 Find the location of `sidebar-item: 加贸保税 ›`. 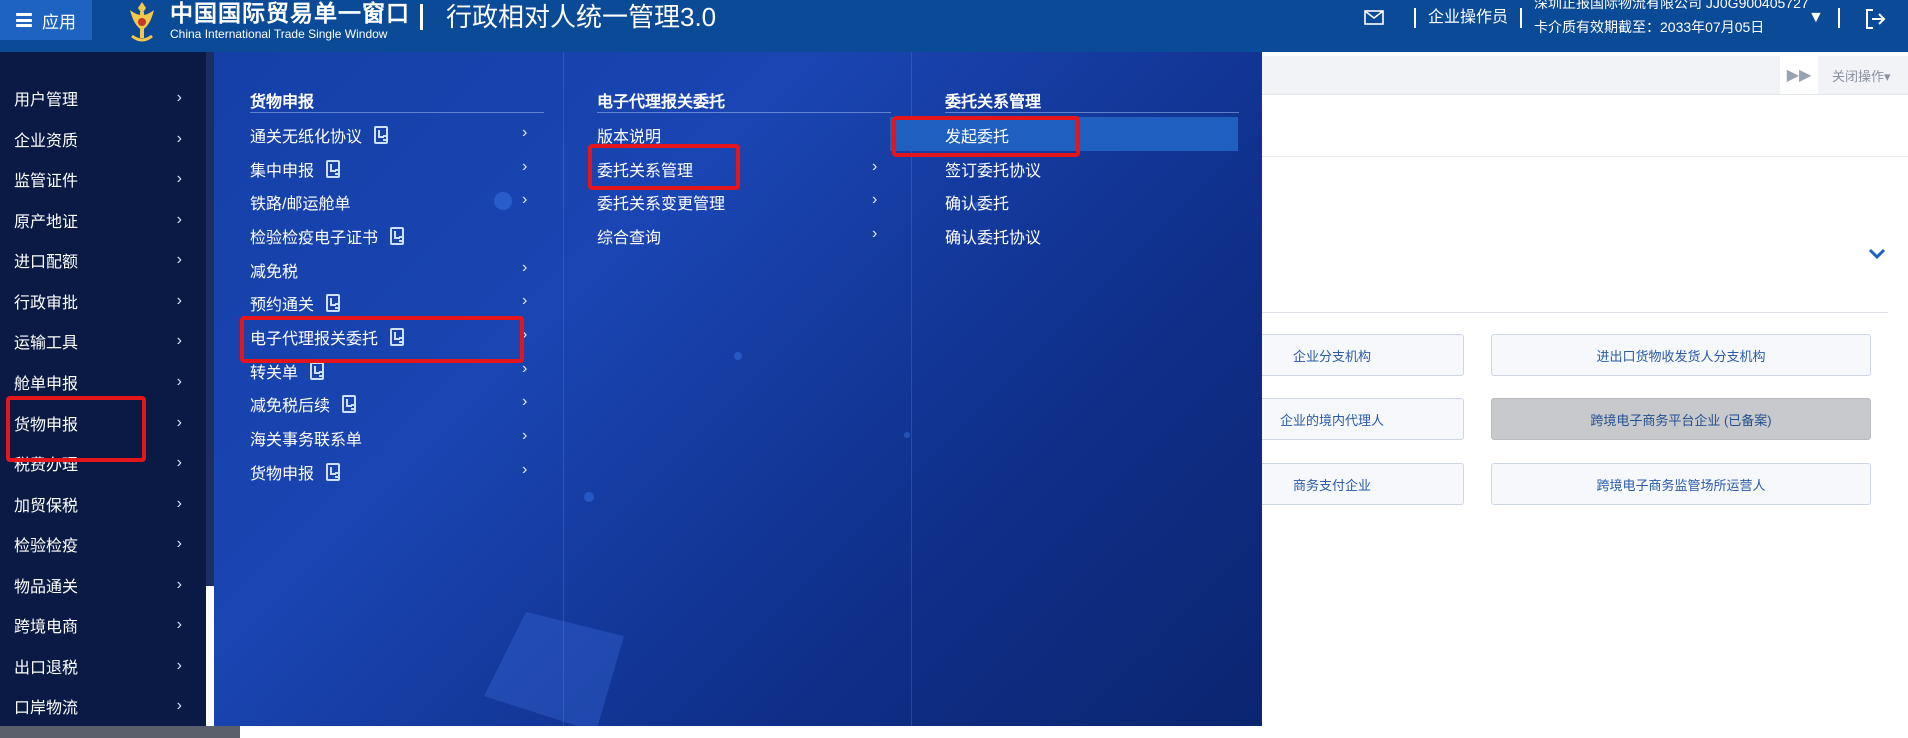

sidebar-item: 加贸保税 › is located at coordinates (98, 504).